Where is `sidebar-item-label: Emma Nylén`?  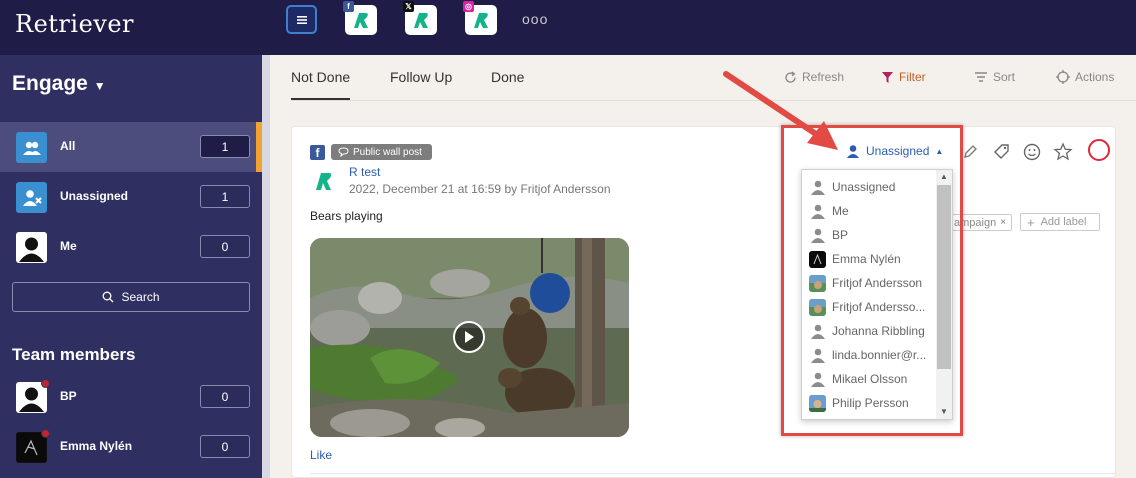 sidebar-item-label: Emma Nylén is located at coordinates (96, 446).